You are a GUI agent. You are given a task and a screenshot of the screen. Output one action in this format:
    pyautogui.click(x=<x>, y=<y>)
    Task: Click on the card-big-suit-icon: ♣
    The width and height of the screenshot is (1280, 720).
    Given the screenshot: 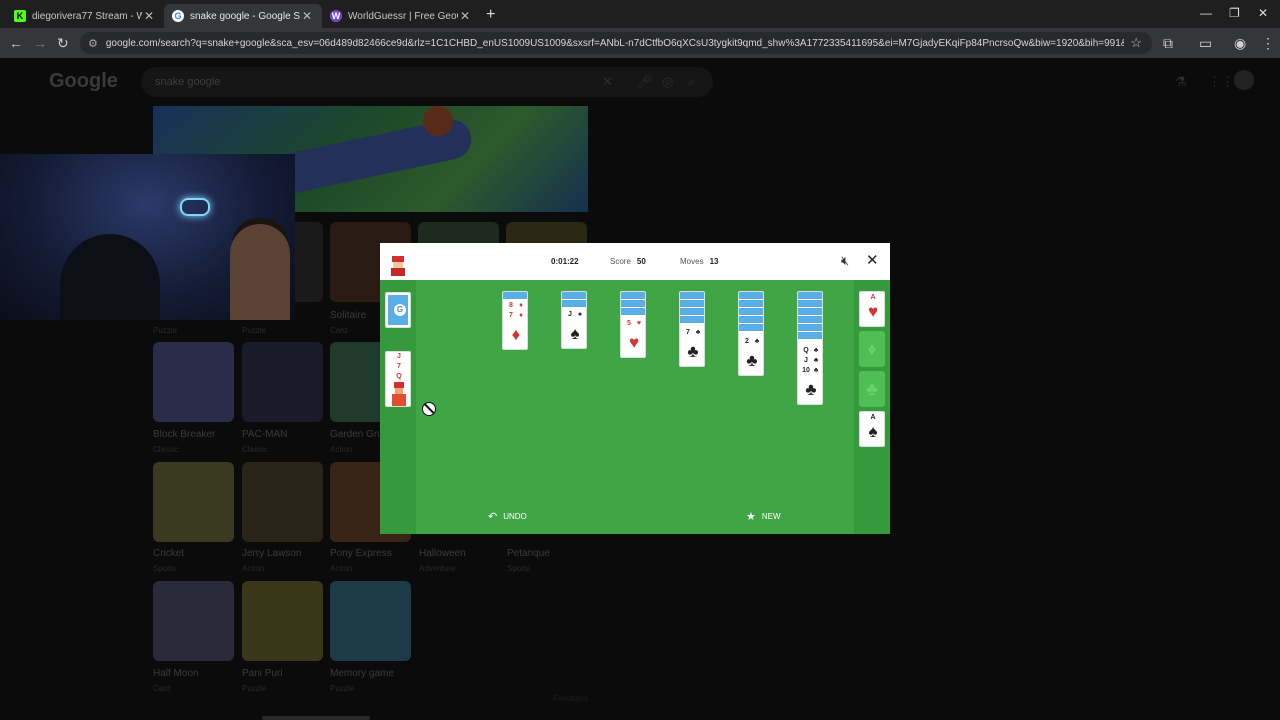 What is the action you would take?
    pyautogui.click(x=693, y=351)
    